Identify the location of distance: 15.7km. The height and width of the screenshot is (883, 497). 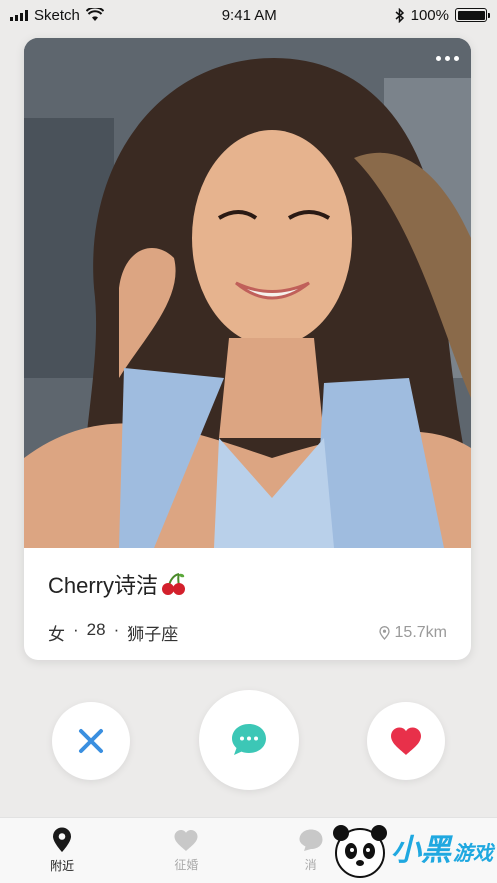
(412, 632).